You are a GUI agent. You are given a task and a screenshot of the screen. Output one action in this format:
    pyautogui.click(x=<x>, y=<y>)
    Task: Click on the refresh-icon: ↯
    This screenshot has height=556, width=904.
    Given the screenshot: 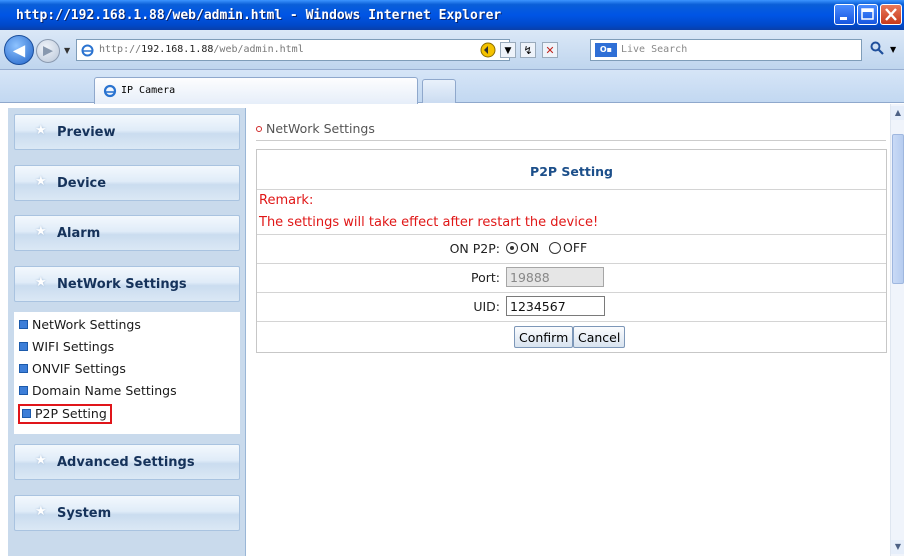 What is the action you would take?
    pyautogui.click(x=528, y=50)
    